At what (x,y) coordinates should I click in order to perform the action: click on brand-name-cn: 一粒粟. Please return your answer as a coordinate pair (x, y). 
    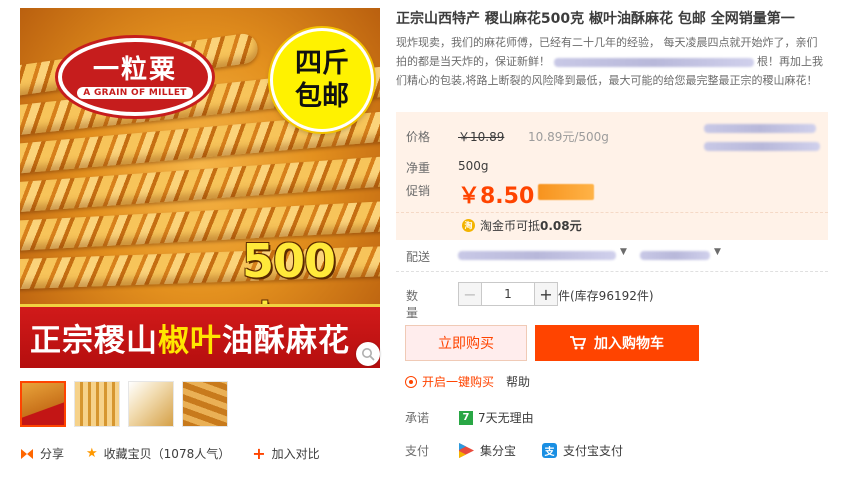
    Looking at the image, I should click on (134, 70).